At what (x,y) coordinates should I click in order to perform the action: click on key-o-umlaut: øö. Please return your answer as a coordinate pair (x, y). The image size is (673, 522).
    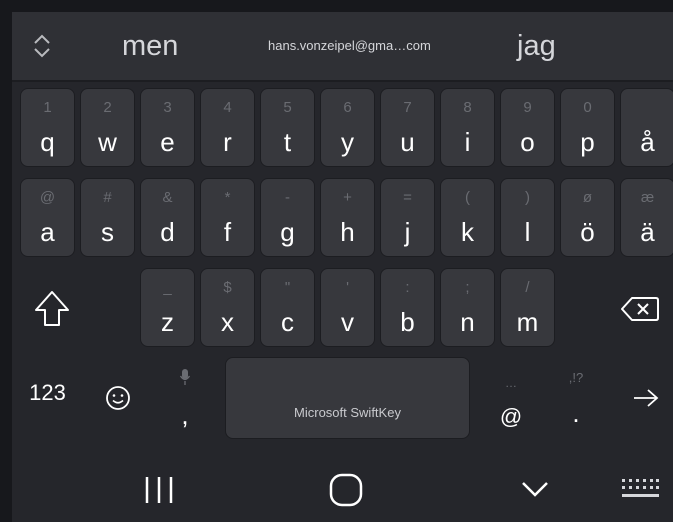
    Looking at the image, I should click on (587, 217).